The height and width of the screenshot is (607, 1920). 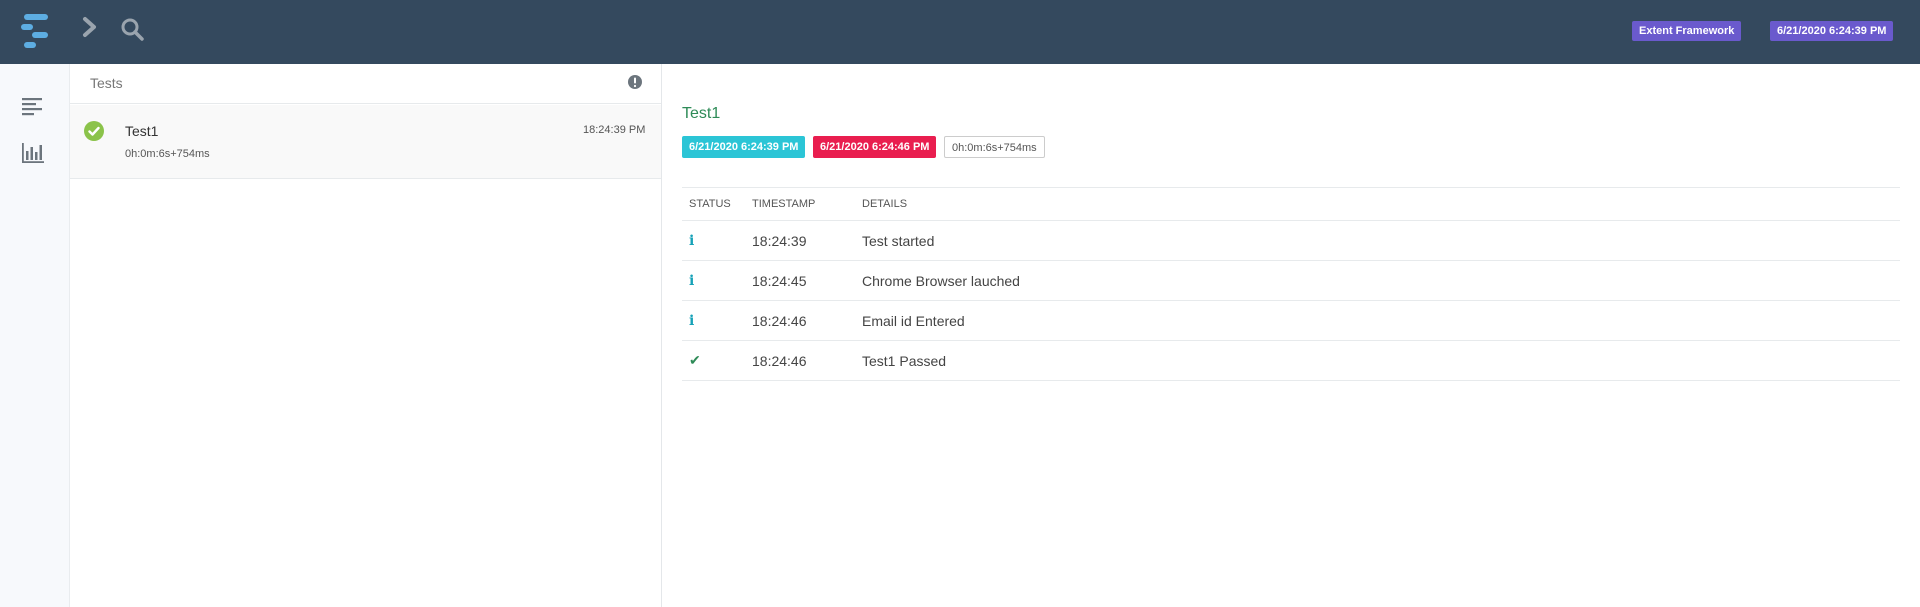 What do you see at coordinates (614, 130) in the screenshot?
I see `test-time: 18:24:39 PM` at bounding box center [614, 130].